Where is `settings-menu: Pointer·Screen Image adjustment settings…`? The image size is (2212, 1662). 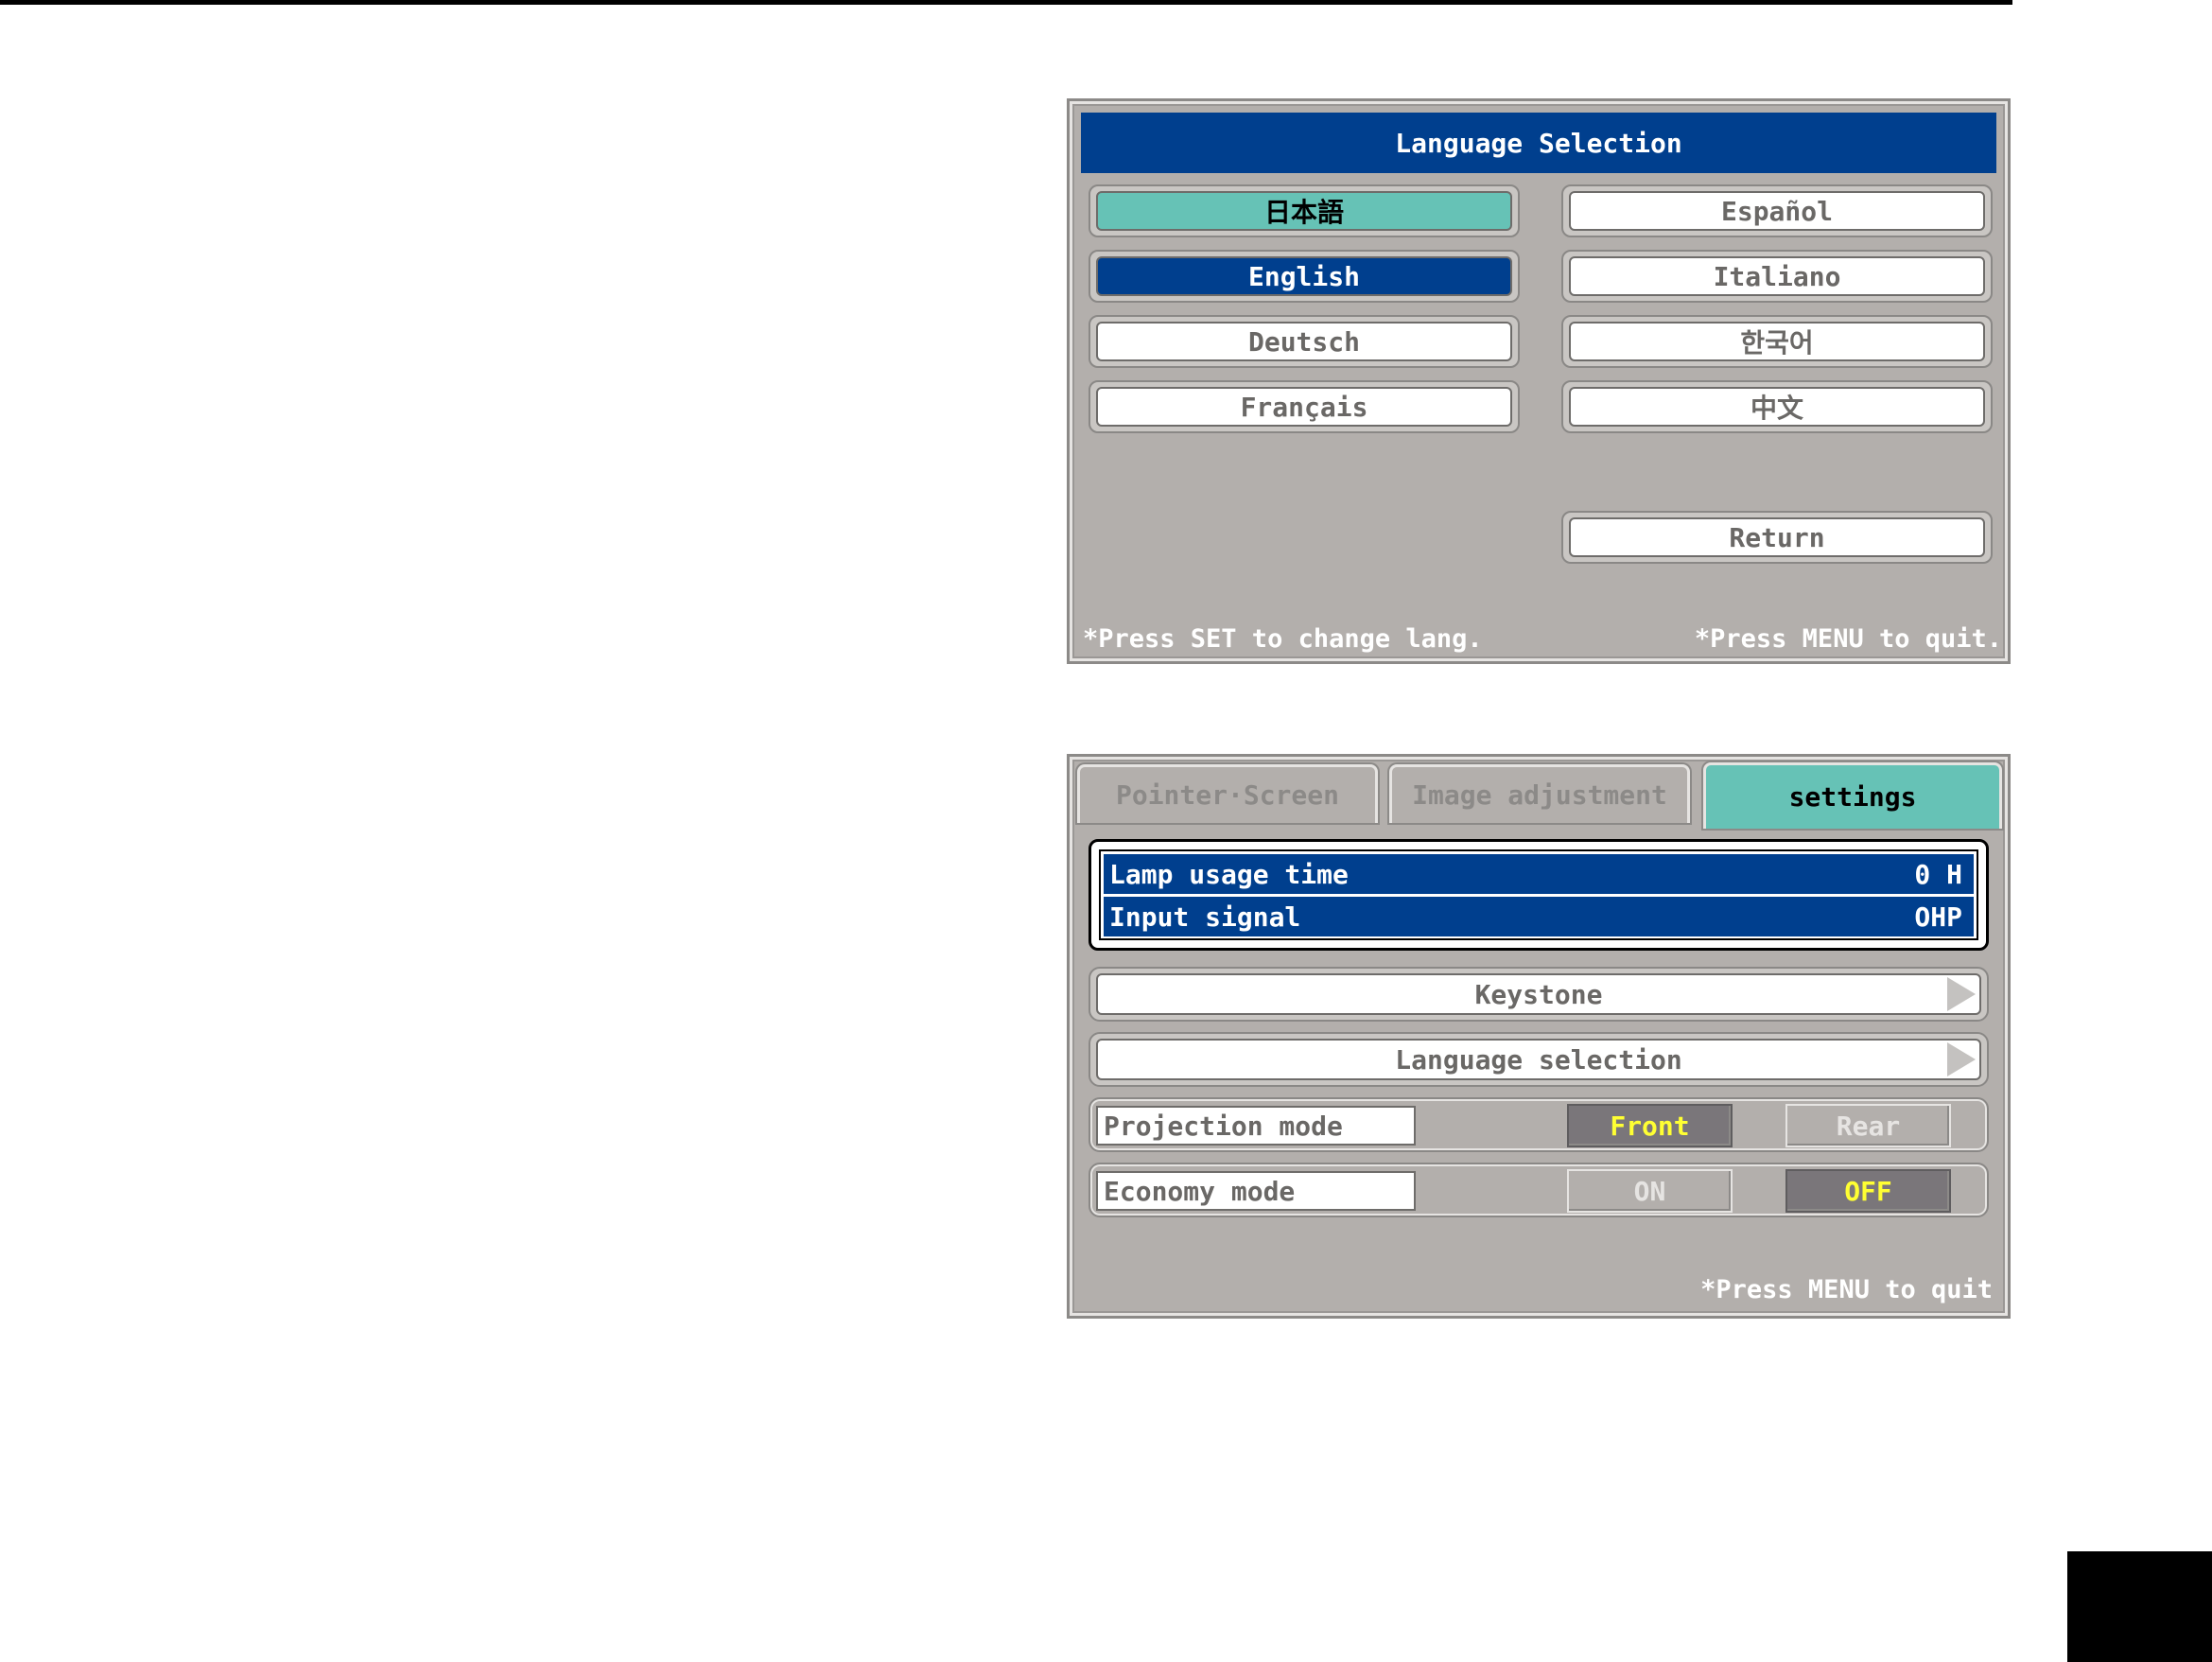 settings-menu: Pointer·Screen Image adjustment settings… is located at coordinates (1539, 1036).